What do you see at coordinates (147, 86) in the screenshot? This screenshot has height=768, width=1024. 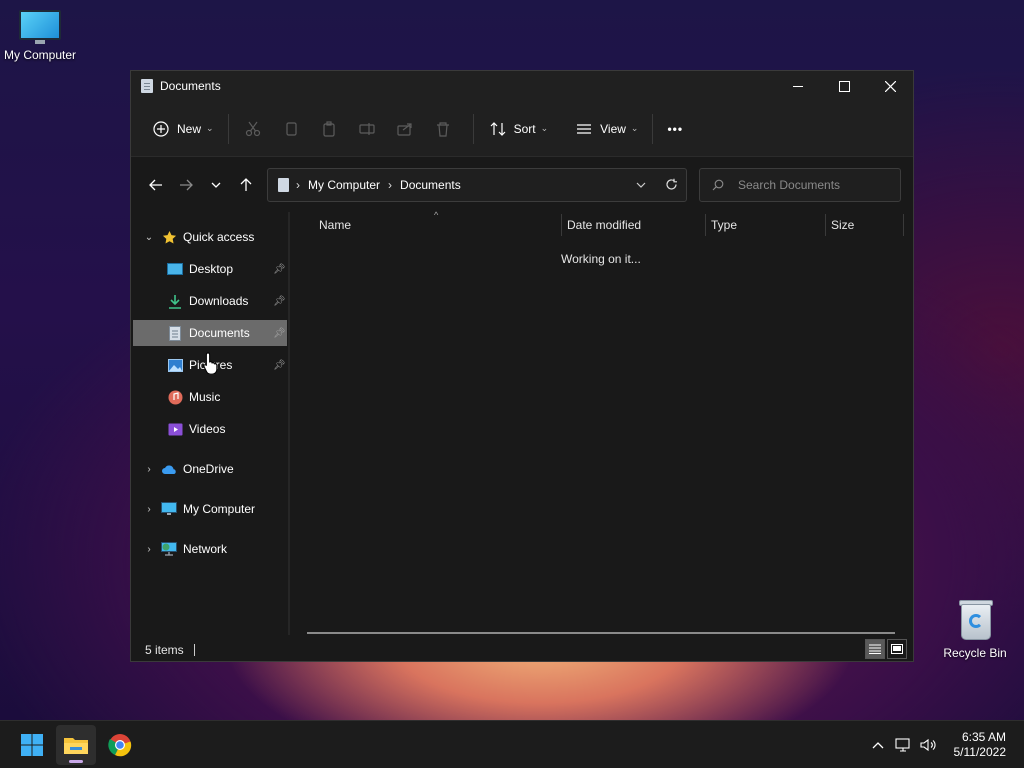 I see `document-icon` at bounding box center [147, 86].